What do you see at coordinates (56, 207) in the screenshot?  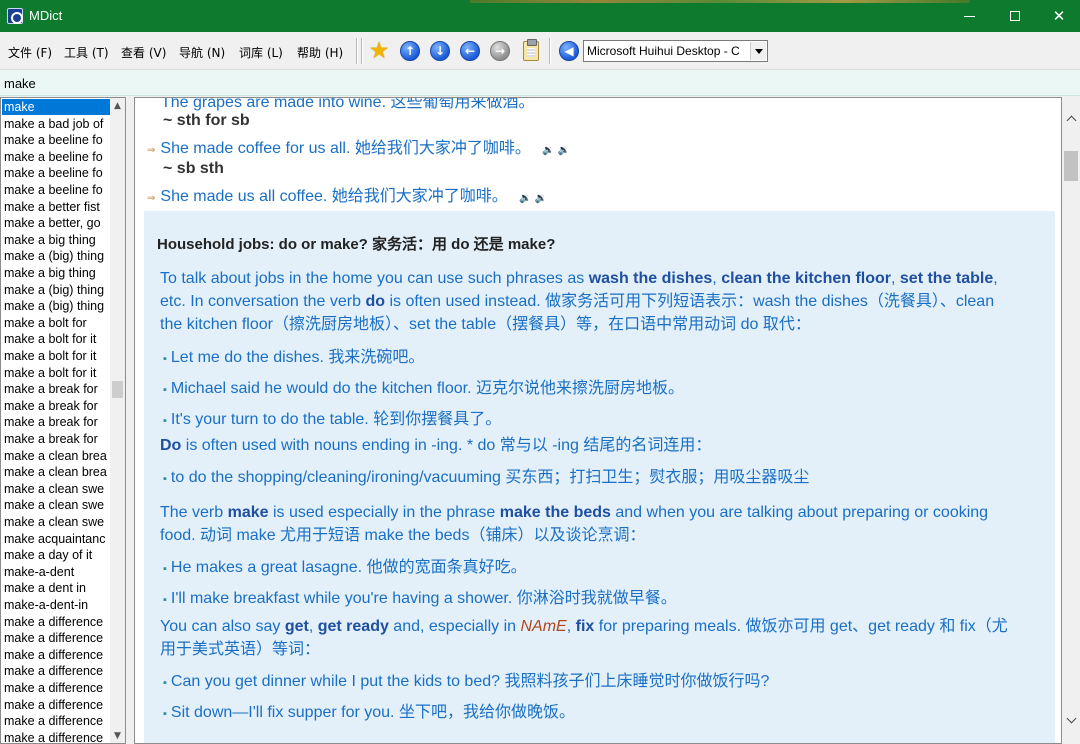 I see `word-list-item: make a better fist` at bounding box center [56, 207].